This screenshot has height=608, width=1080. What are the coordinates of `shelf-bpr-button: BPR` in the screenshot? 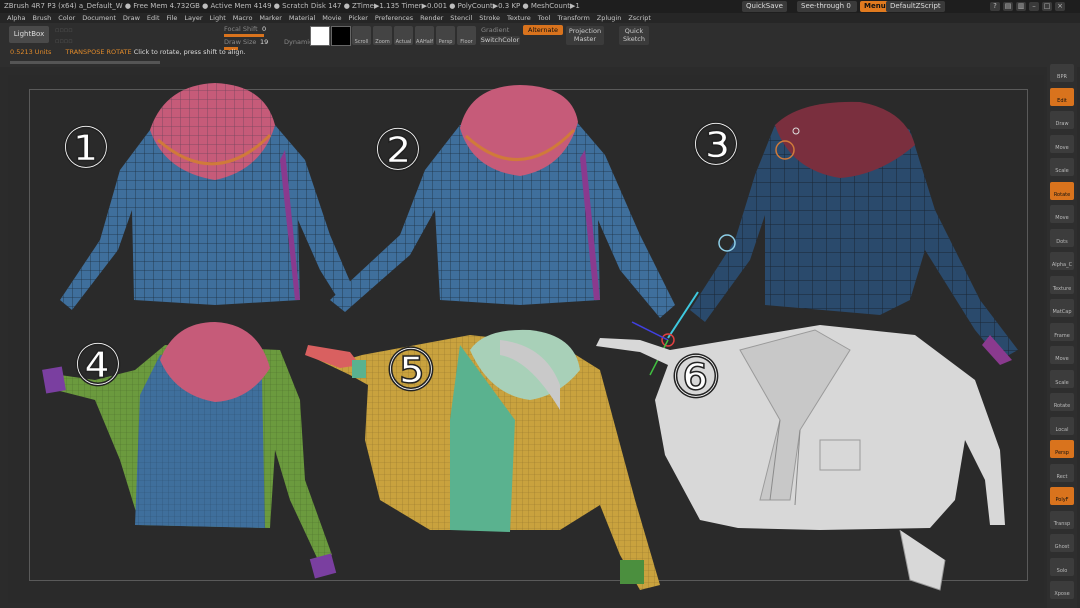 It's located at (1062, 73).